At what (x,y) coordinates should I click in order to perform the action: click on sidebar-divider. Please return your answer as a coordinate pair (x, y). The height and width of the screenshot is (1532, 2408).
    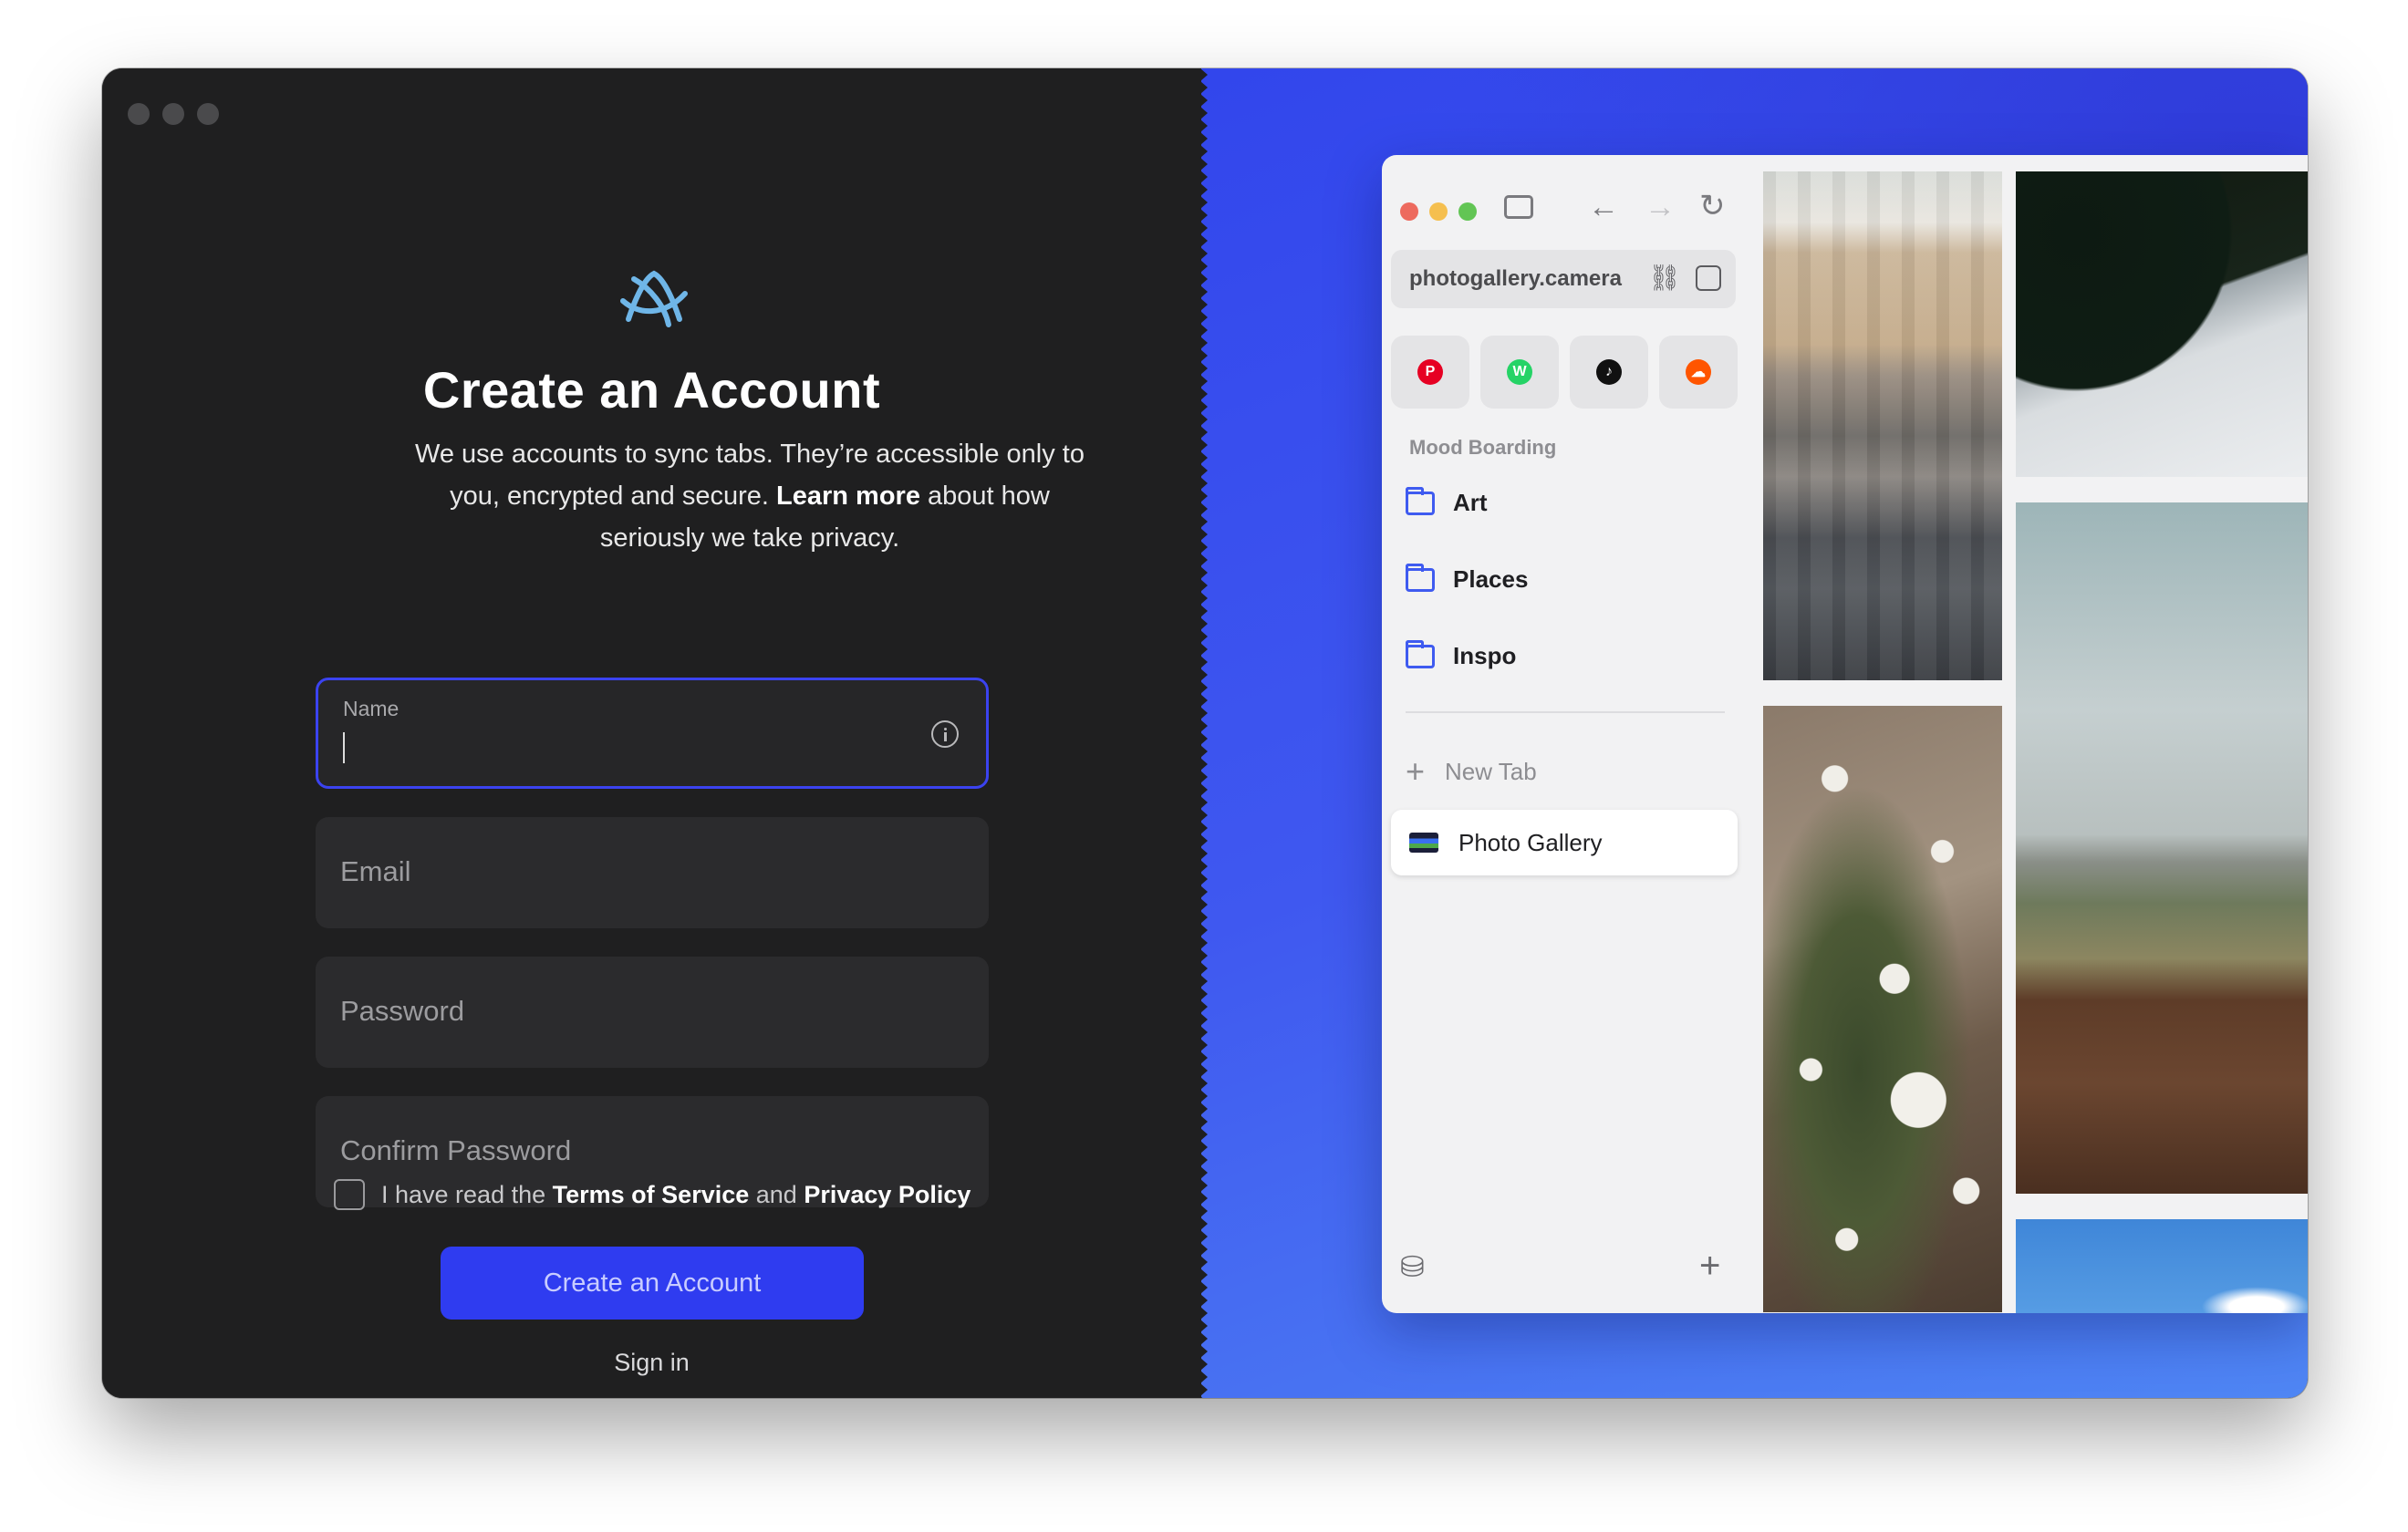
    Looking at the image, I should click on (1566, 712).